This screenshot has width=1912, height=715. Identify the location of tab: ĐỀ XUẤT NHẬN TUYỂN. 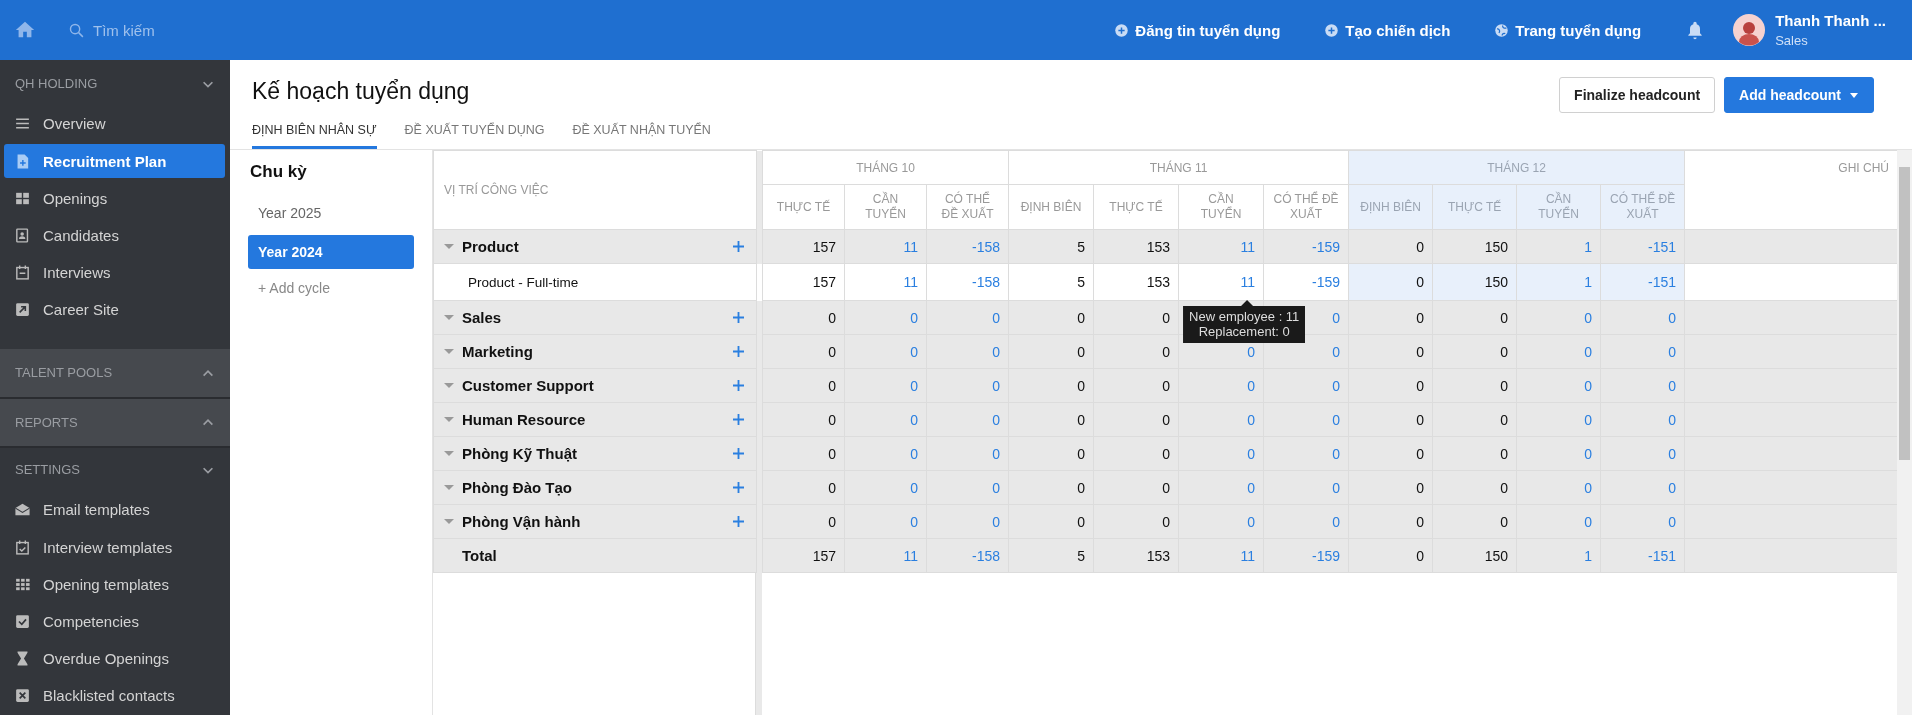
(641, 136).